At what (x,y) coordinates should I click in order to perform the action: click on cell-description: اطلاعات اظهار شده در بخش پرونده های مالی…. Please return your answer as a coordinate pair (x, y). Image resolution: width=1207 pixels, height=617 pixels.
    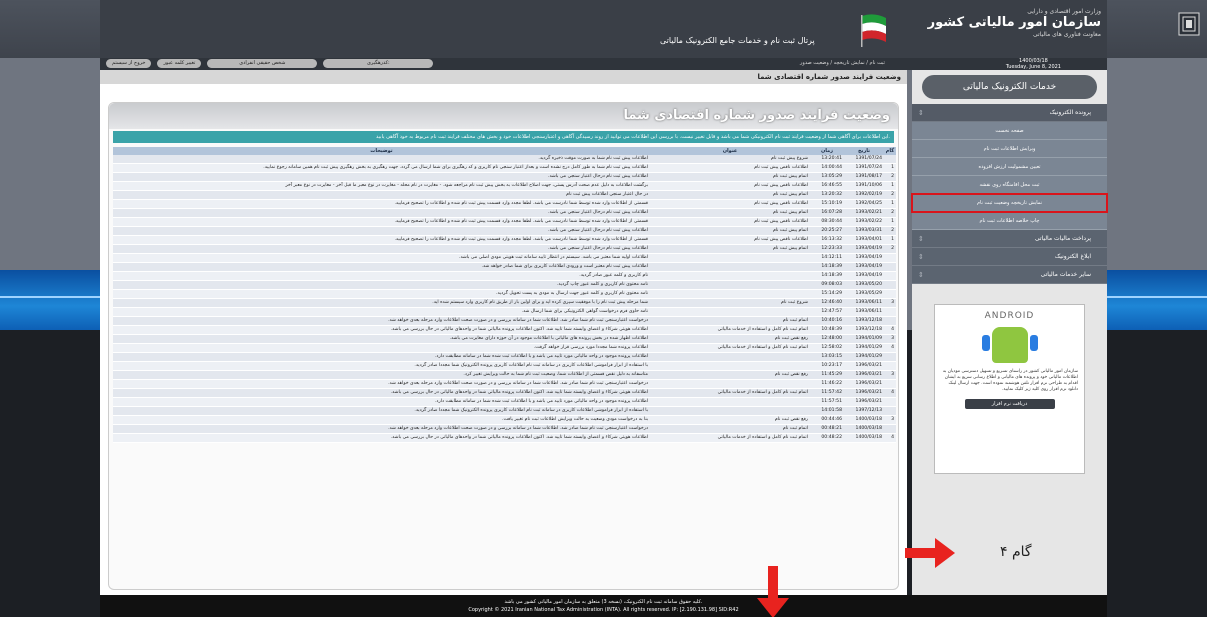
    Looking at the image, I should click on (381, 339).